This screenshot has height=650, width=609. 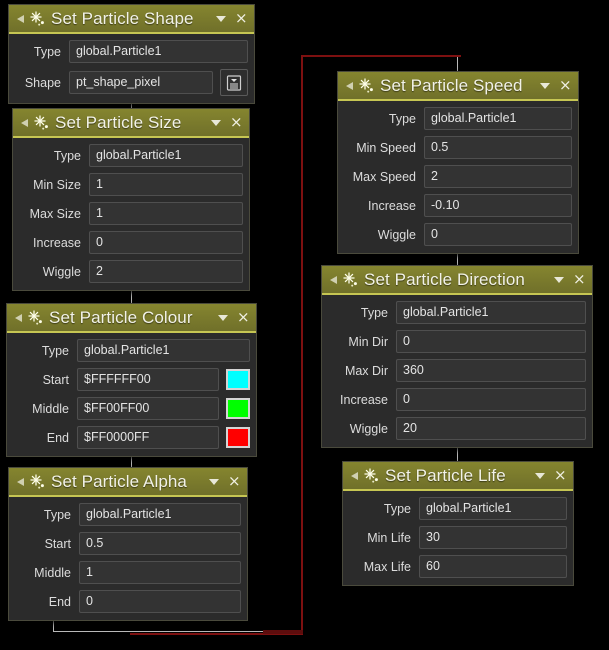 I want to click on node-header-set-particle-speed: Set Particle Speed ×, so click(x=458, y=86).